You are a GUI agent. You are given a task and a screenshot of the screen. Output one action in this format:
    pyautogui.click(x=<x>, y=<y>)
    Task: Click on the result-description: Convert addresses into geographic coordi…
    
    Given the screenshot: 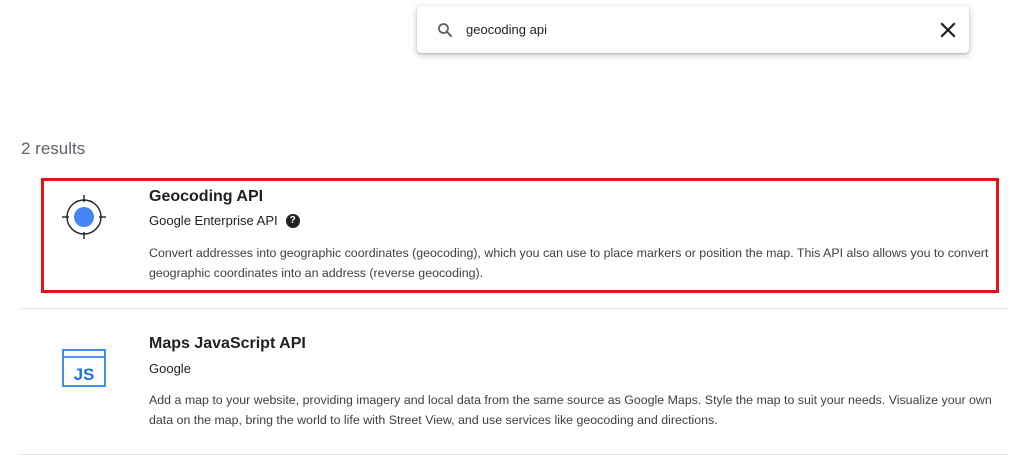 What is the action you would take?
    pyautogui.click(x=569, y=263)
    